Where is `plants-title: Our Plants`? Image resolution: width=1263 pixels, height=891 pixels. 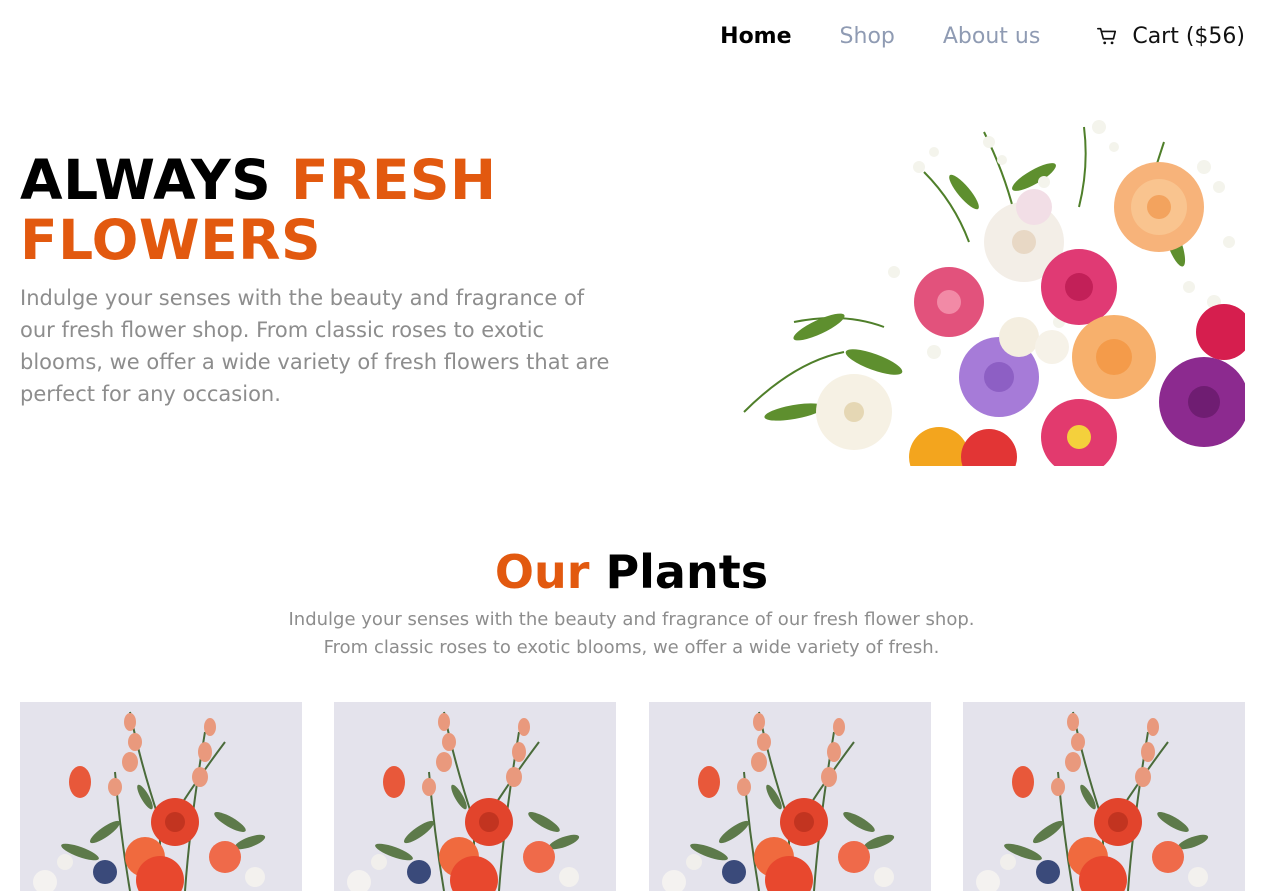
plants-title: Our Plants is located at coordinates (631, 572).